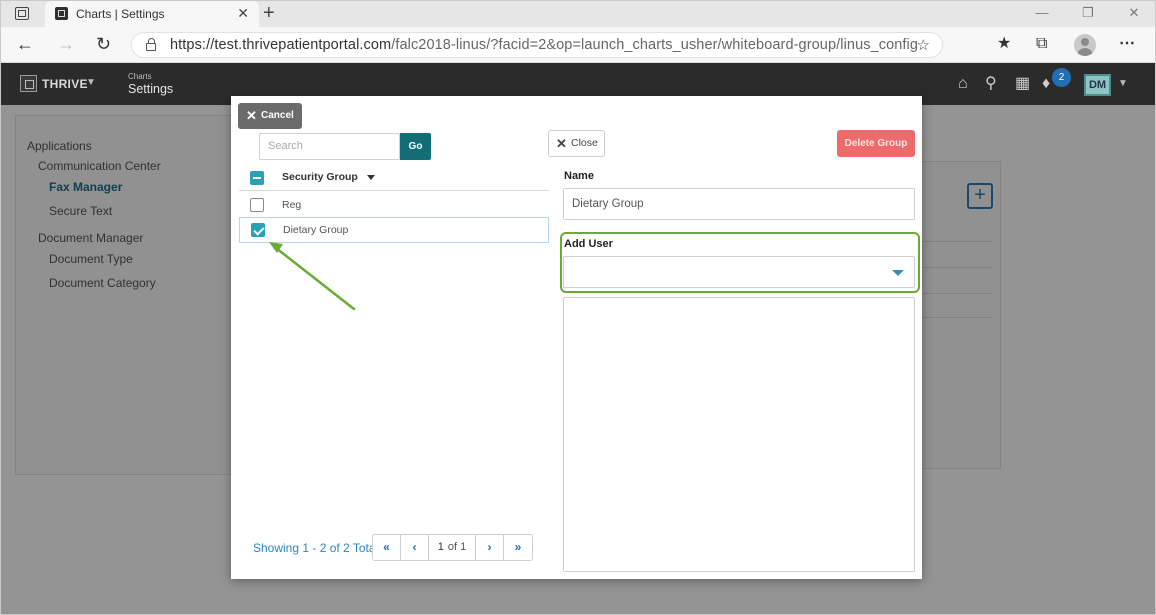 This screenshot has height=615, width=1156. I want to click on notification-badge: 2, so click(1061, 77).